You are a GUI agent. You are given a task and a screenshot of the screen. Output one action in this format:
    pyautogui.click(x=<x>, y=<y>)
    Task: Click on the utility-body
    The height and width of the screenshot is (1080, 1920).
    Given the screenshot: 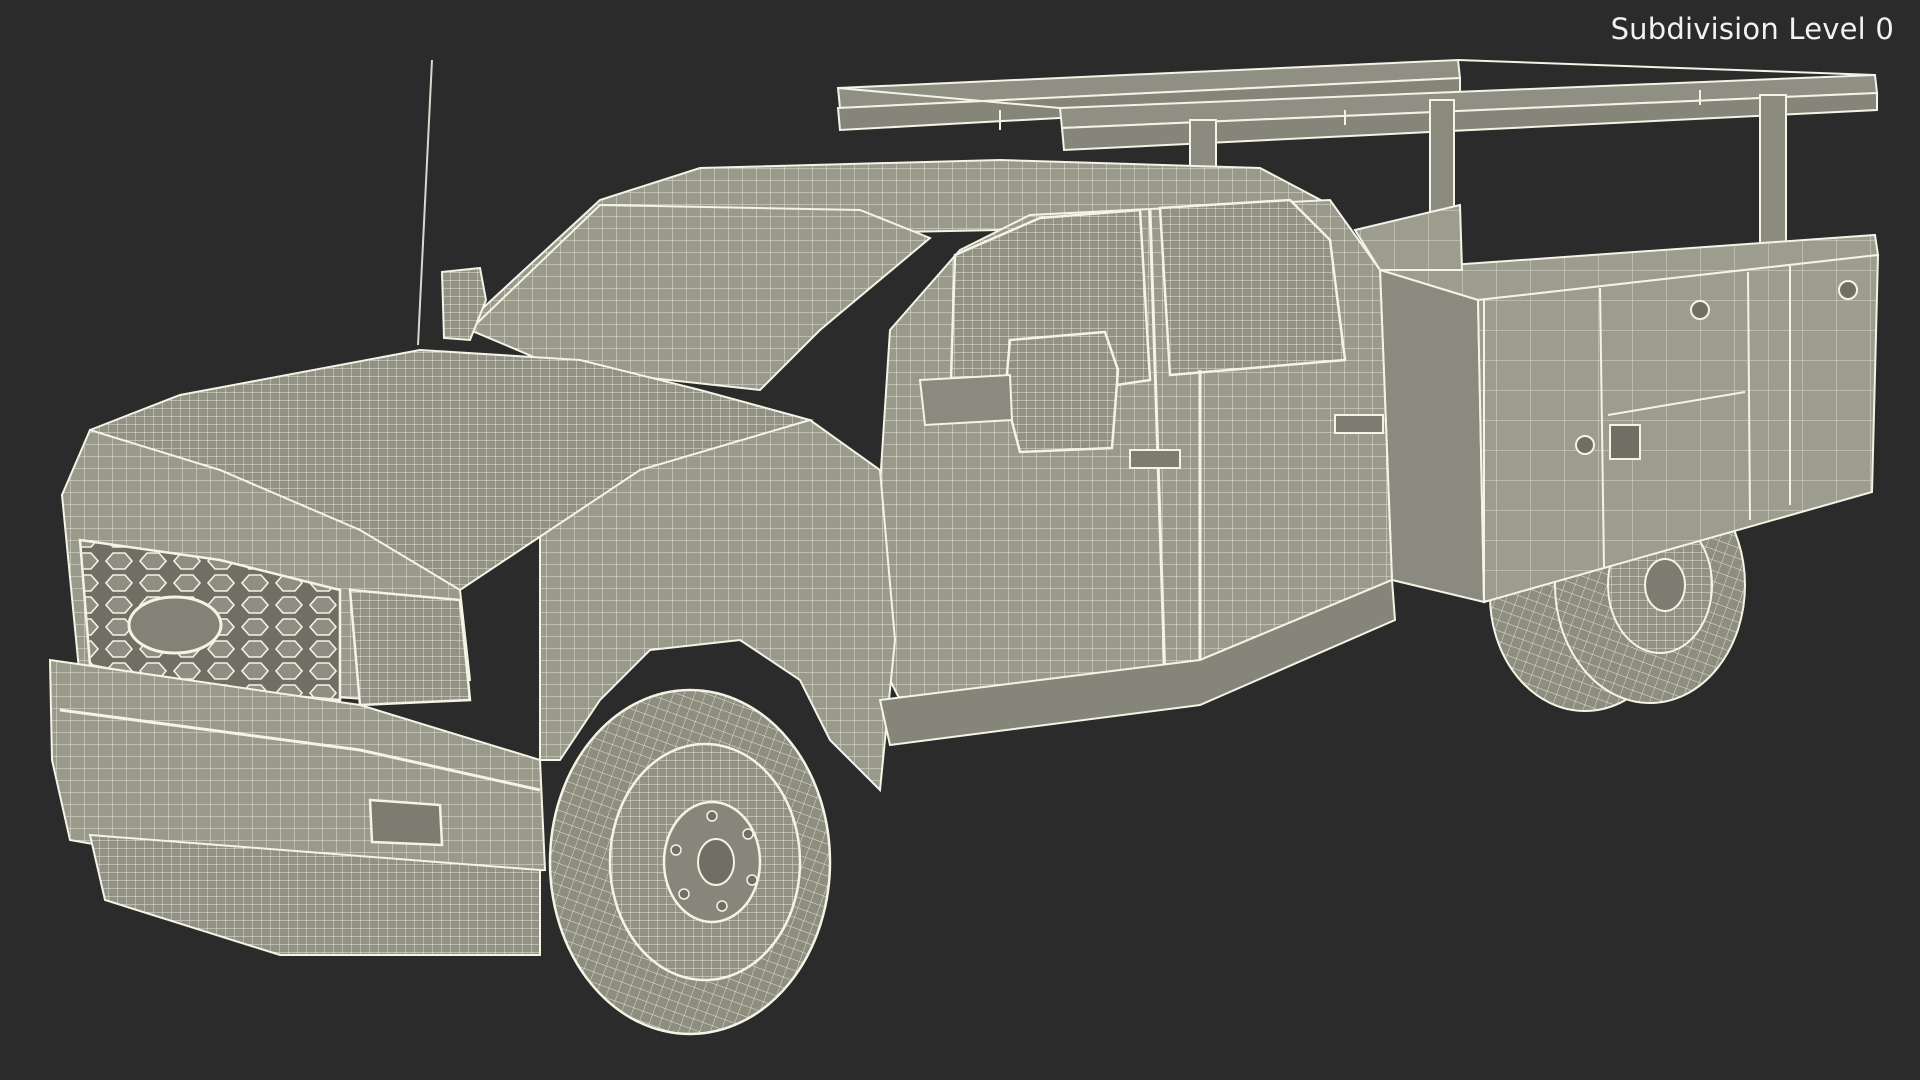 What is the action you would take?
    pyautogui.click(x=1616, y=403)
    